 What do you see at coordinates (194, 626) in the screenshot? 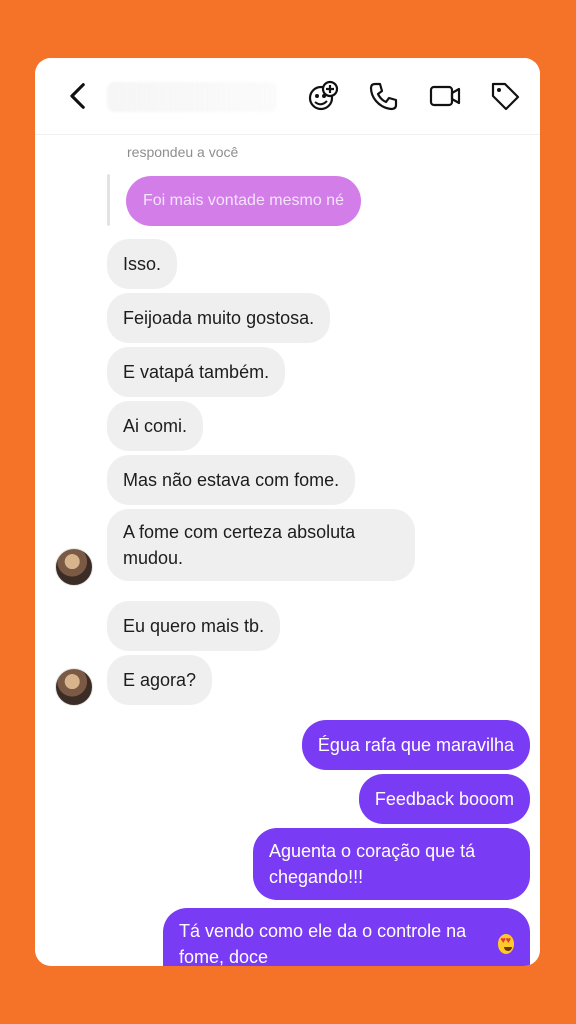
I see `message-bubble-incoming: Eu quero mais tb.` at bounding box center [194, 626].